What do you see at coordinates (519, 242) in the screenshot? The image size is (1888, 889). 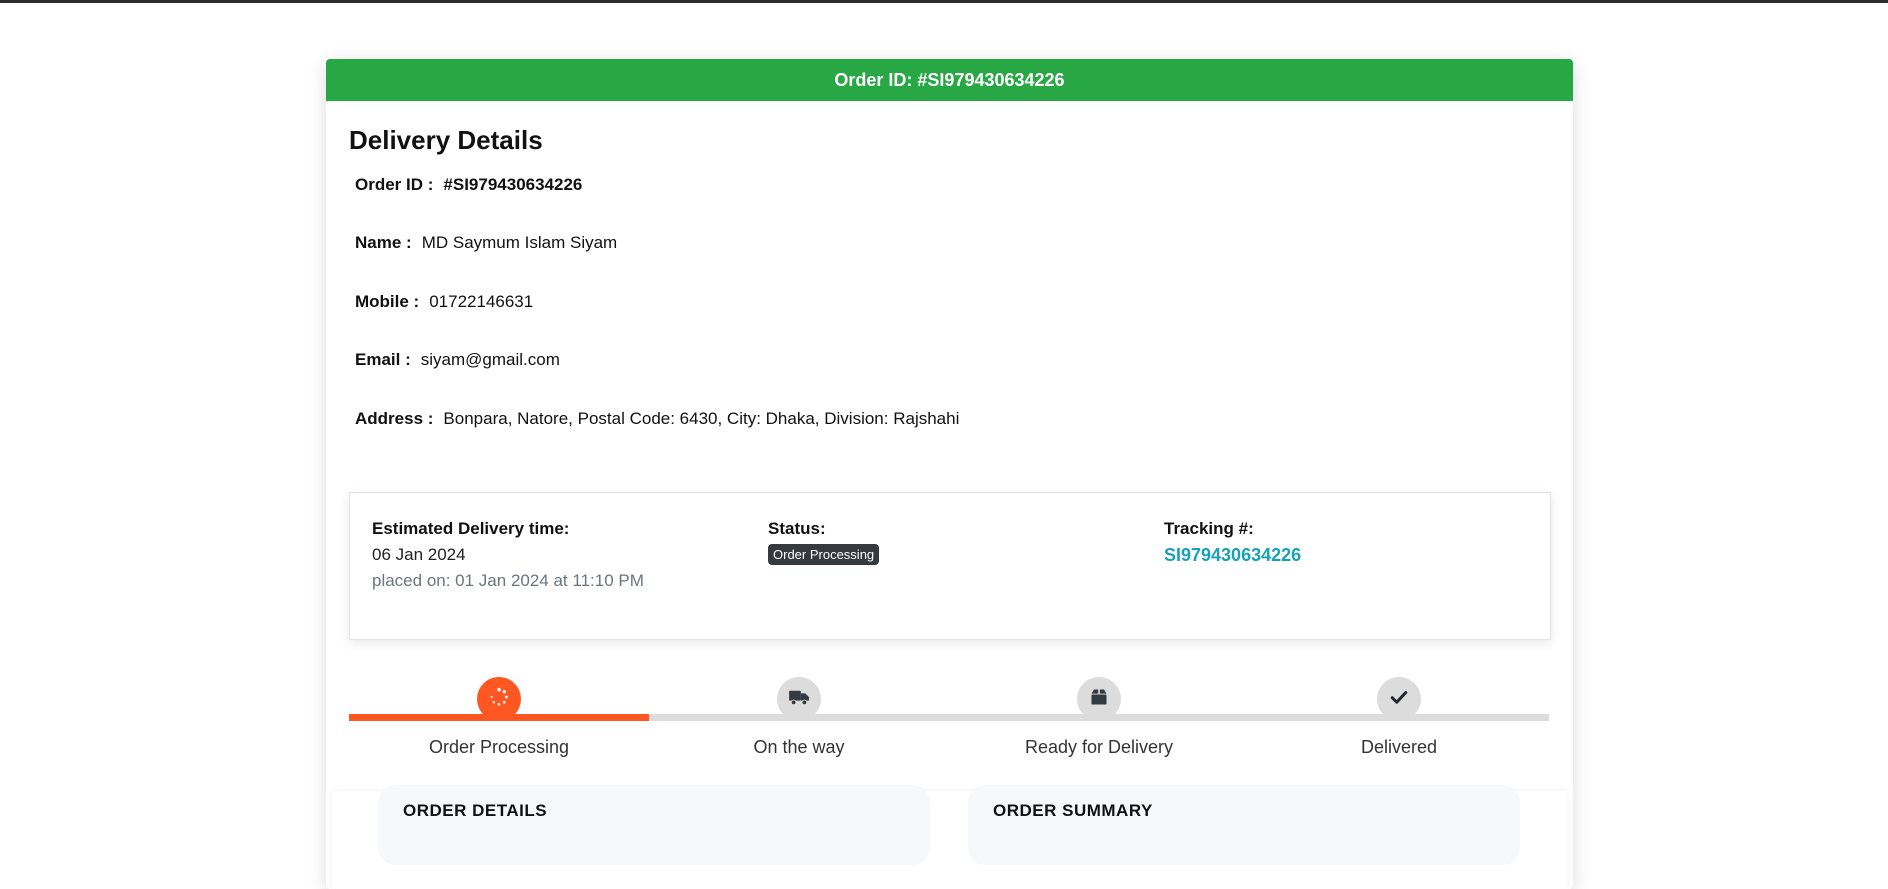 I see `name-value: MD Saymum Islam Siyam` at bounding box center [519, 242].